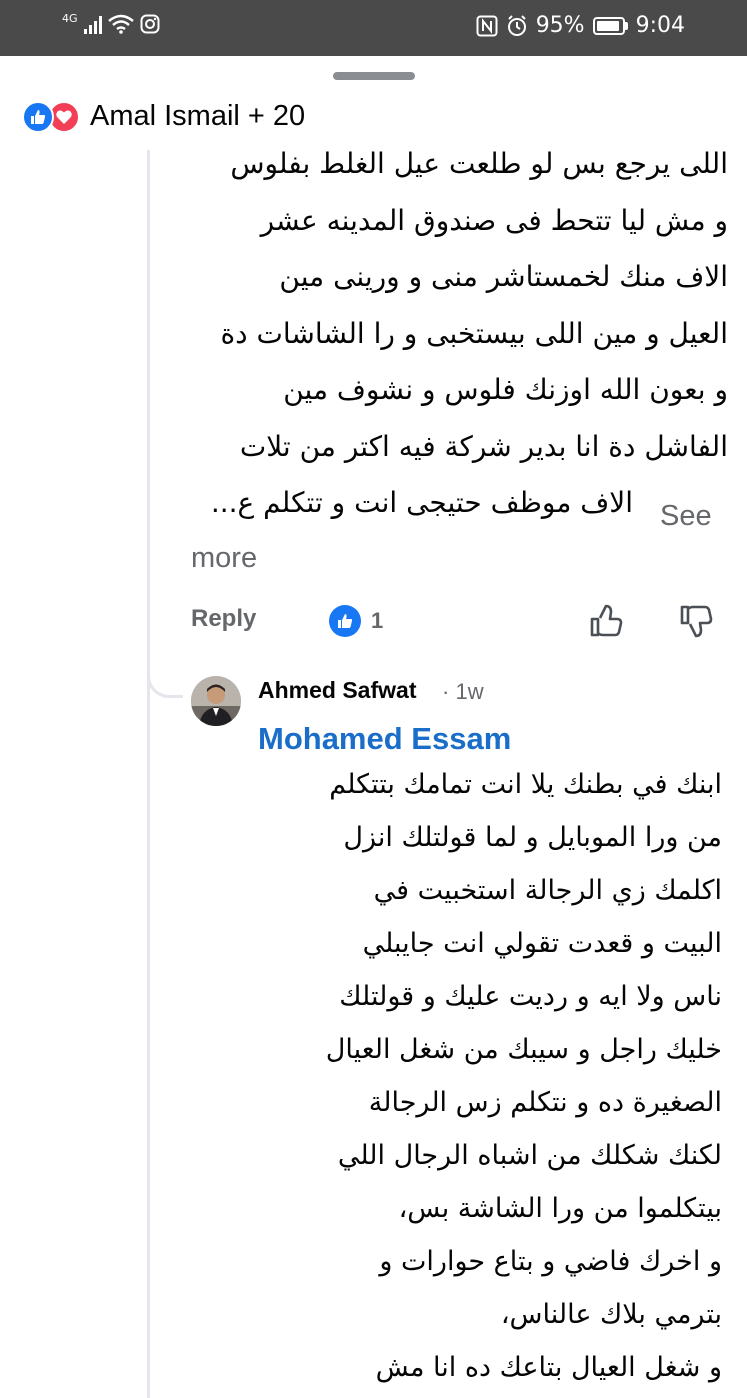  I want to click on see-more-link: See, so click(686, 516).